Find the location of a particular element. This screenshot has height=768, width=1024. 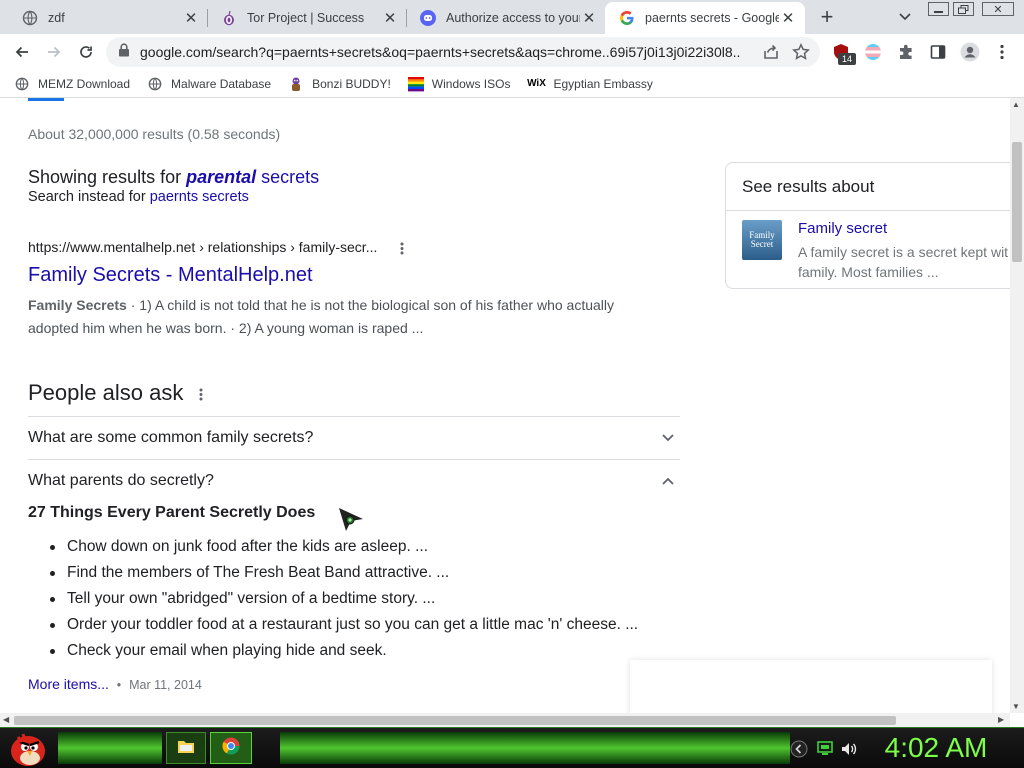

discord-icon is located at coordinates (428, 18).